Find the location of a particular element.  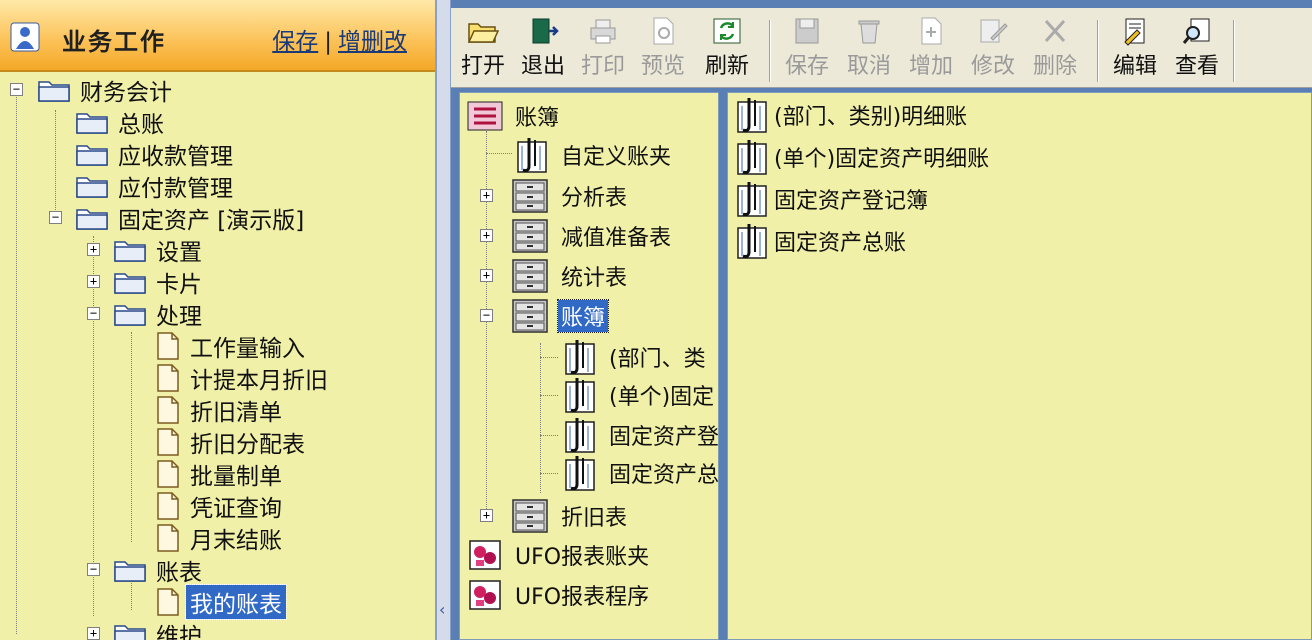

list-item: (部门、类别)明细账 is located at coordinates (849, 115).